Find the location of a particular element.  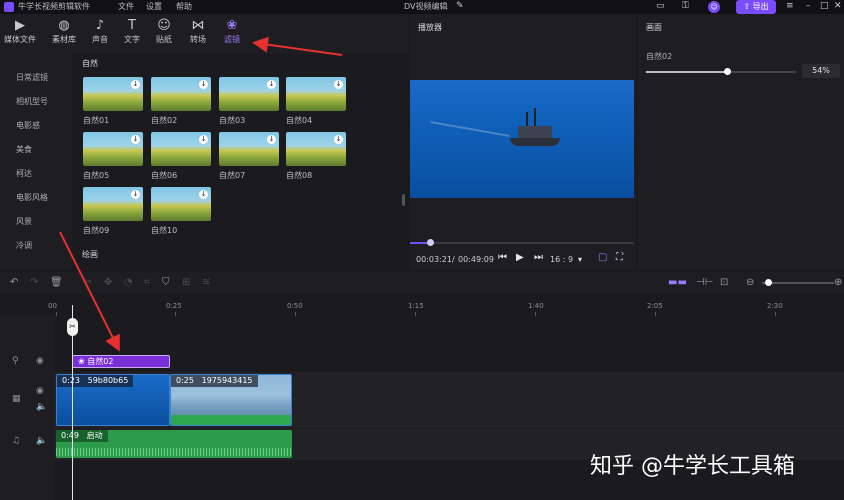

menu-settings: 设置 is located at coordinates (154, 6).